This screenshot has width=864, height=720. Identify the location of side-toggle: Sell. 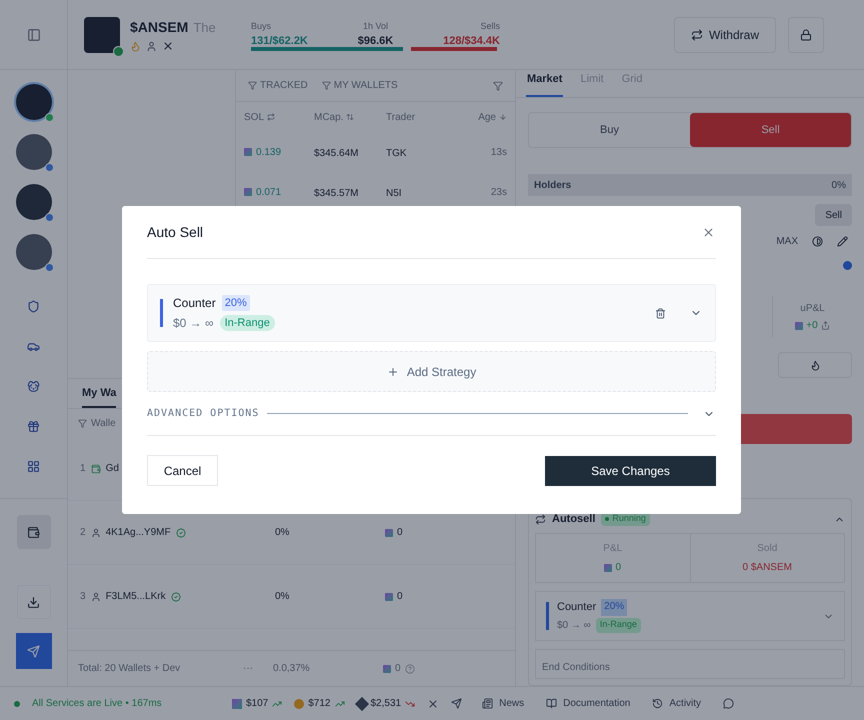
(770, 130).